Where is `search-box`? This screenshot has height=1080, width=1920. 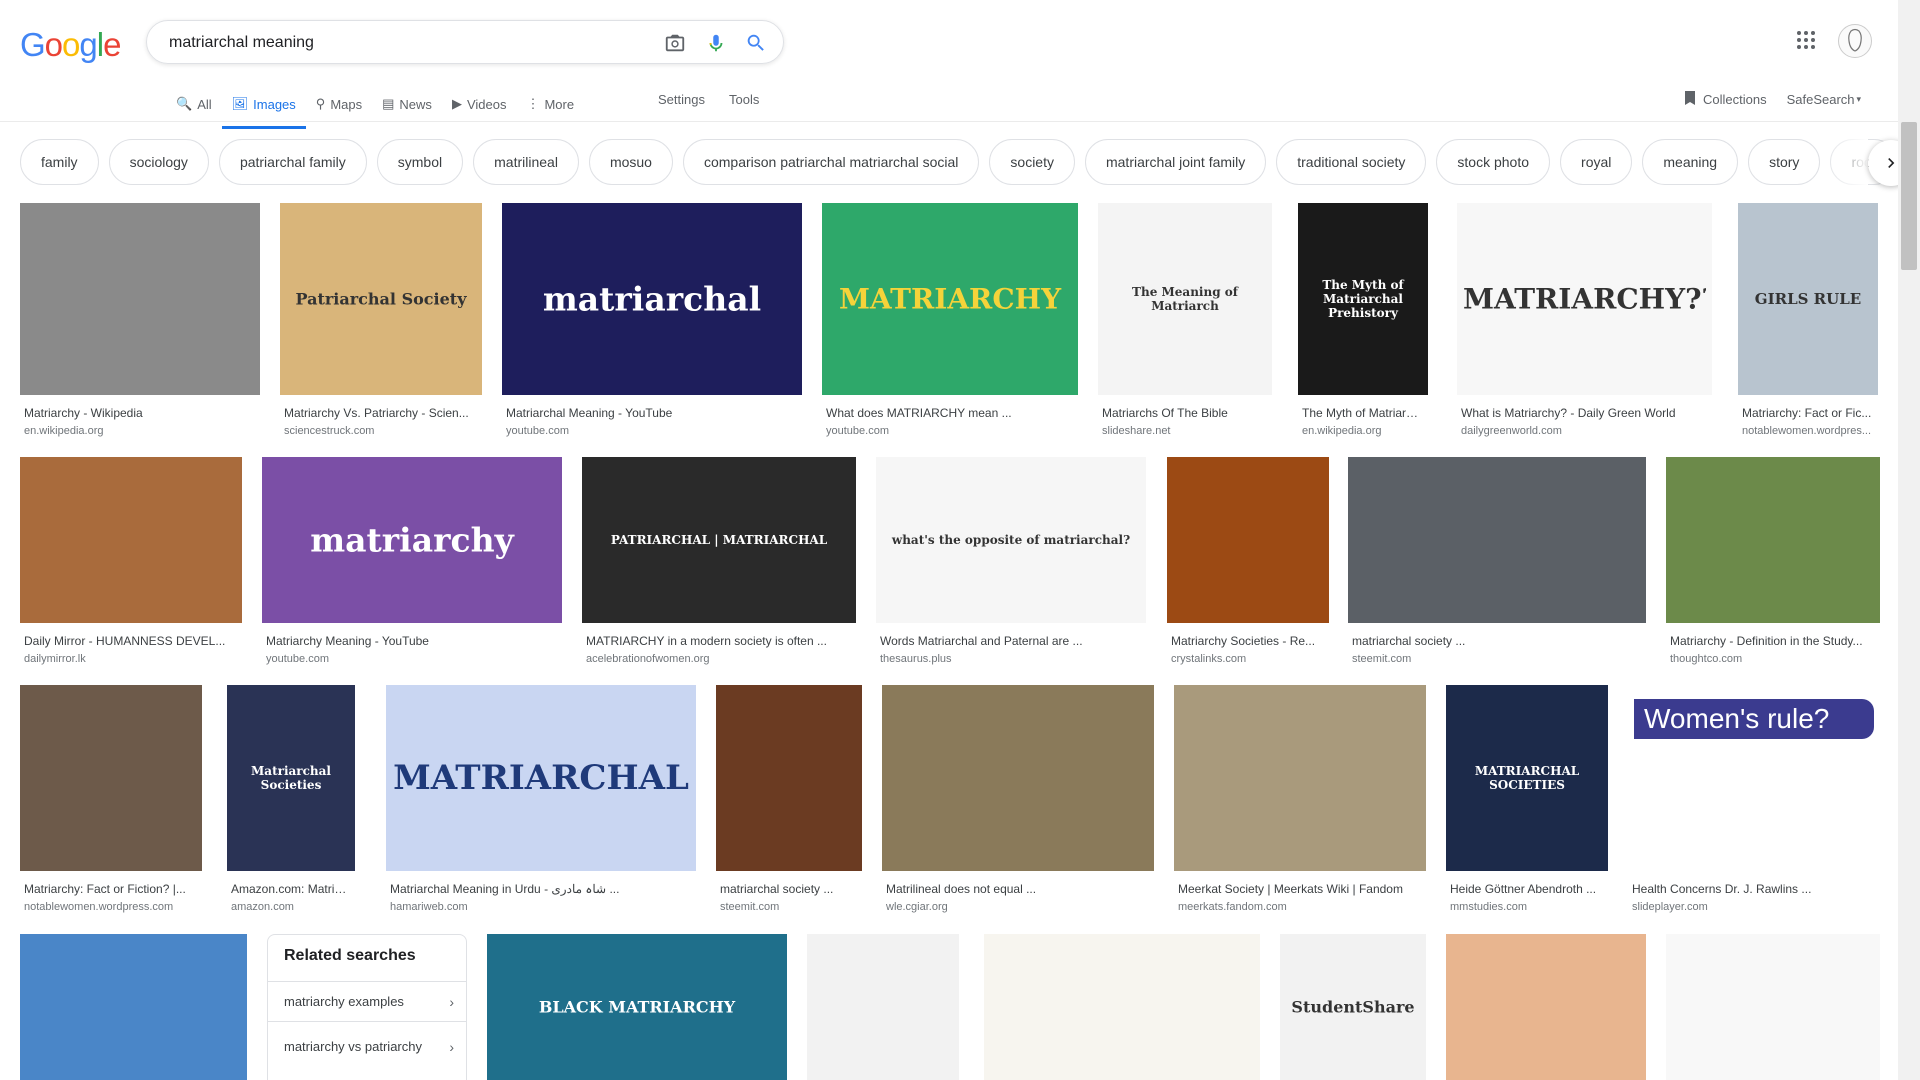 search-box is located at coordinates (465, 42).